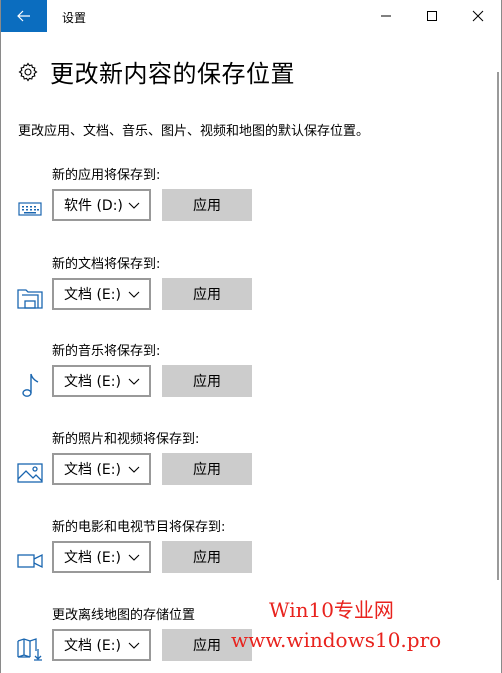 This screenshot has height=673, width=502. Describe the element at coordinates (93, 206) in the screenshot. I see `drive-select-value: 软件 (D:)` at that location.